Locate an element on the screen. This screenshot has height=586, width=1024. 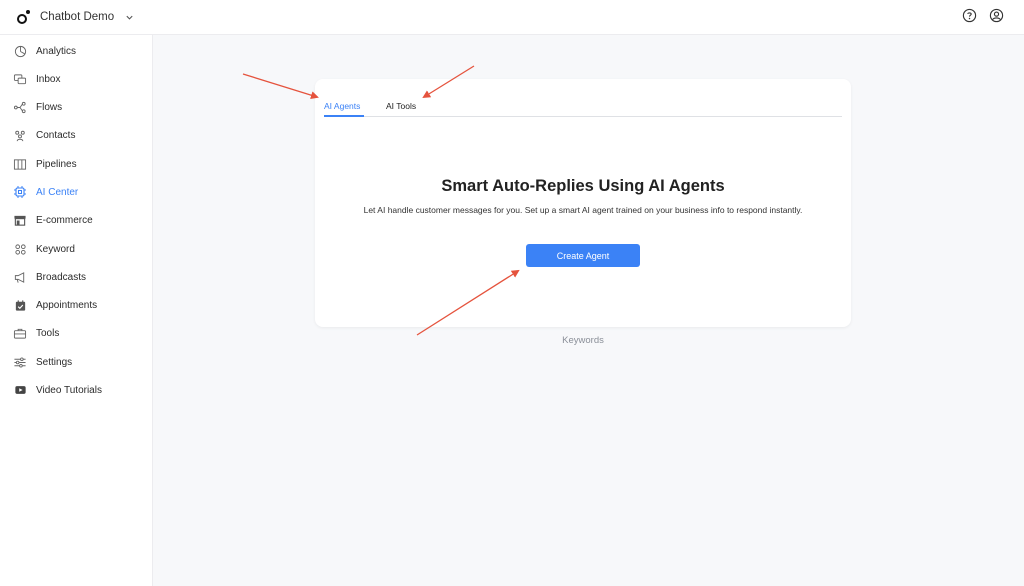
sidebar-item-label: Pipelines is located at coordinates (56, 164).